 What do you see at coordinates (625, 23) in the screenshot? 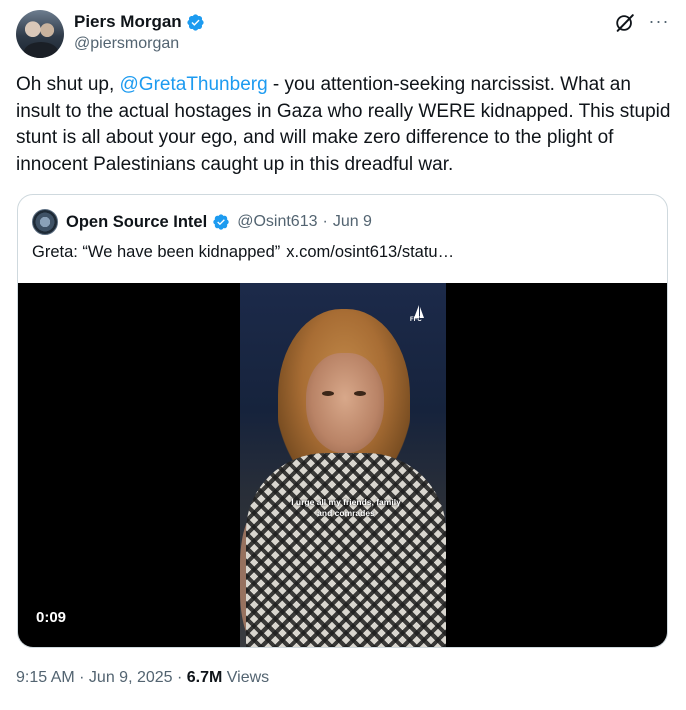
I see `grok-icon` at bounding box center [625, 23].